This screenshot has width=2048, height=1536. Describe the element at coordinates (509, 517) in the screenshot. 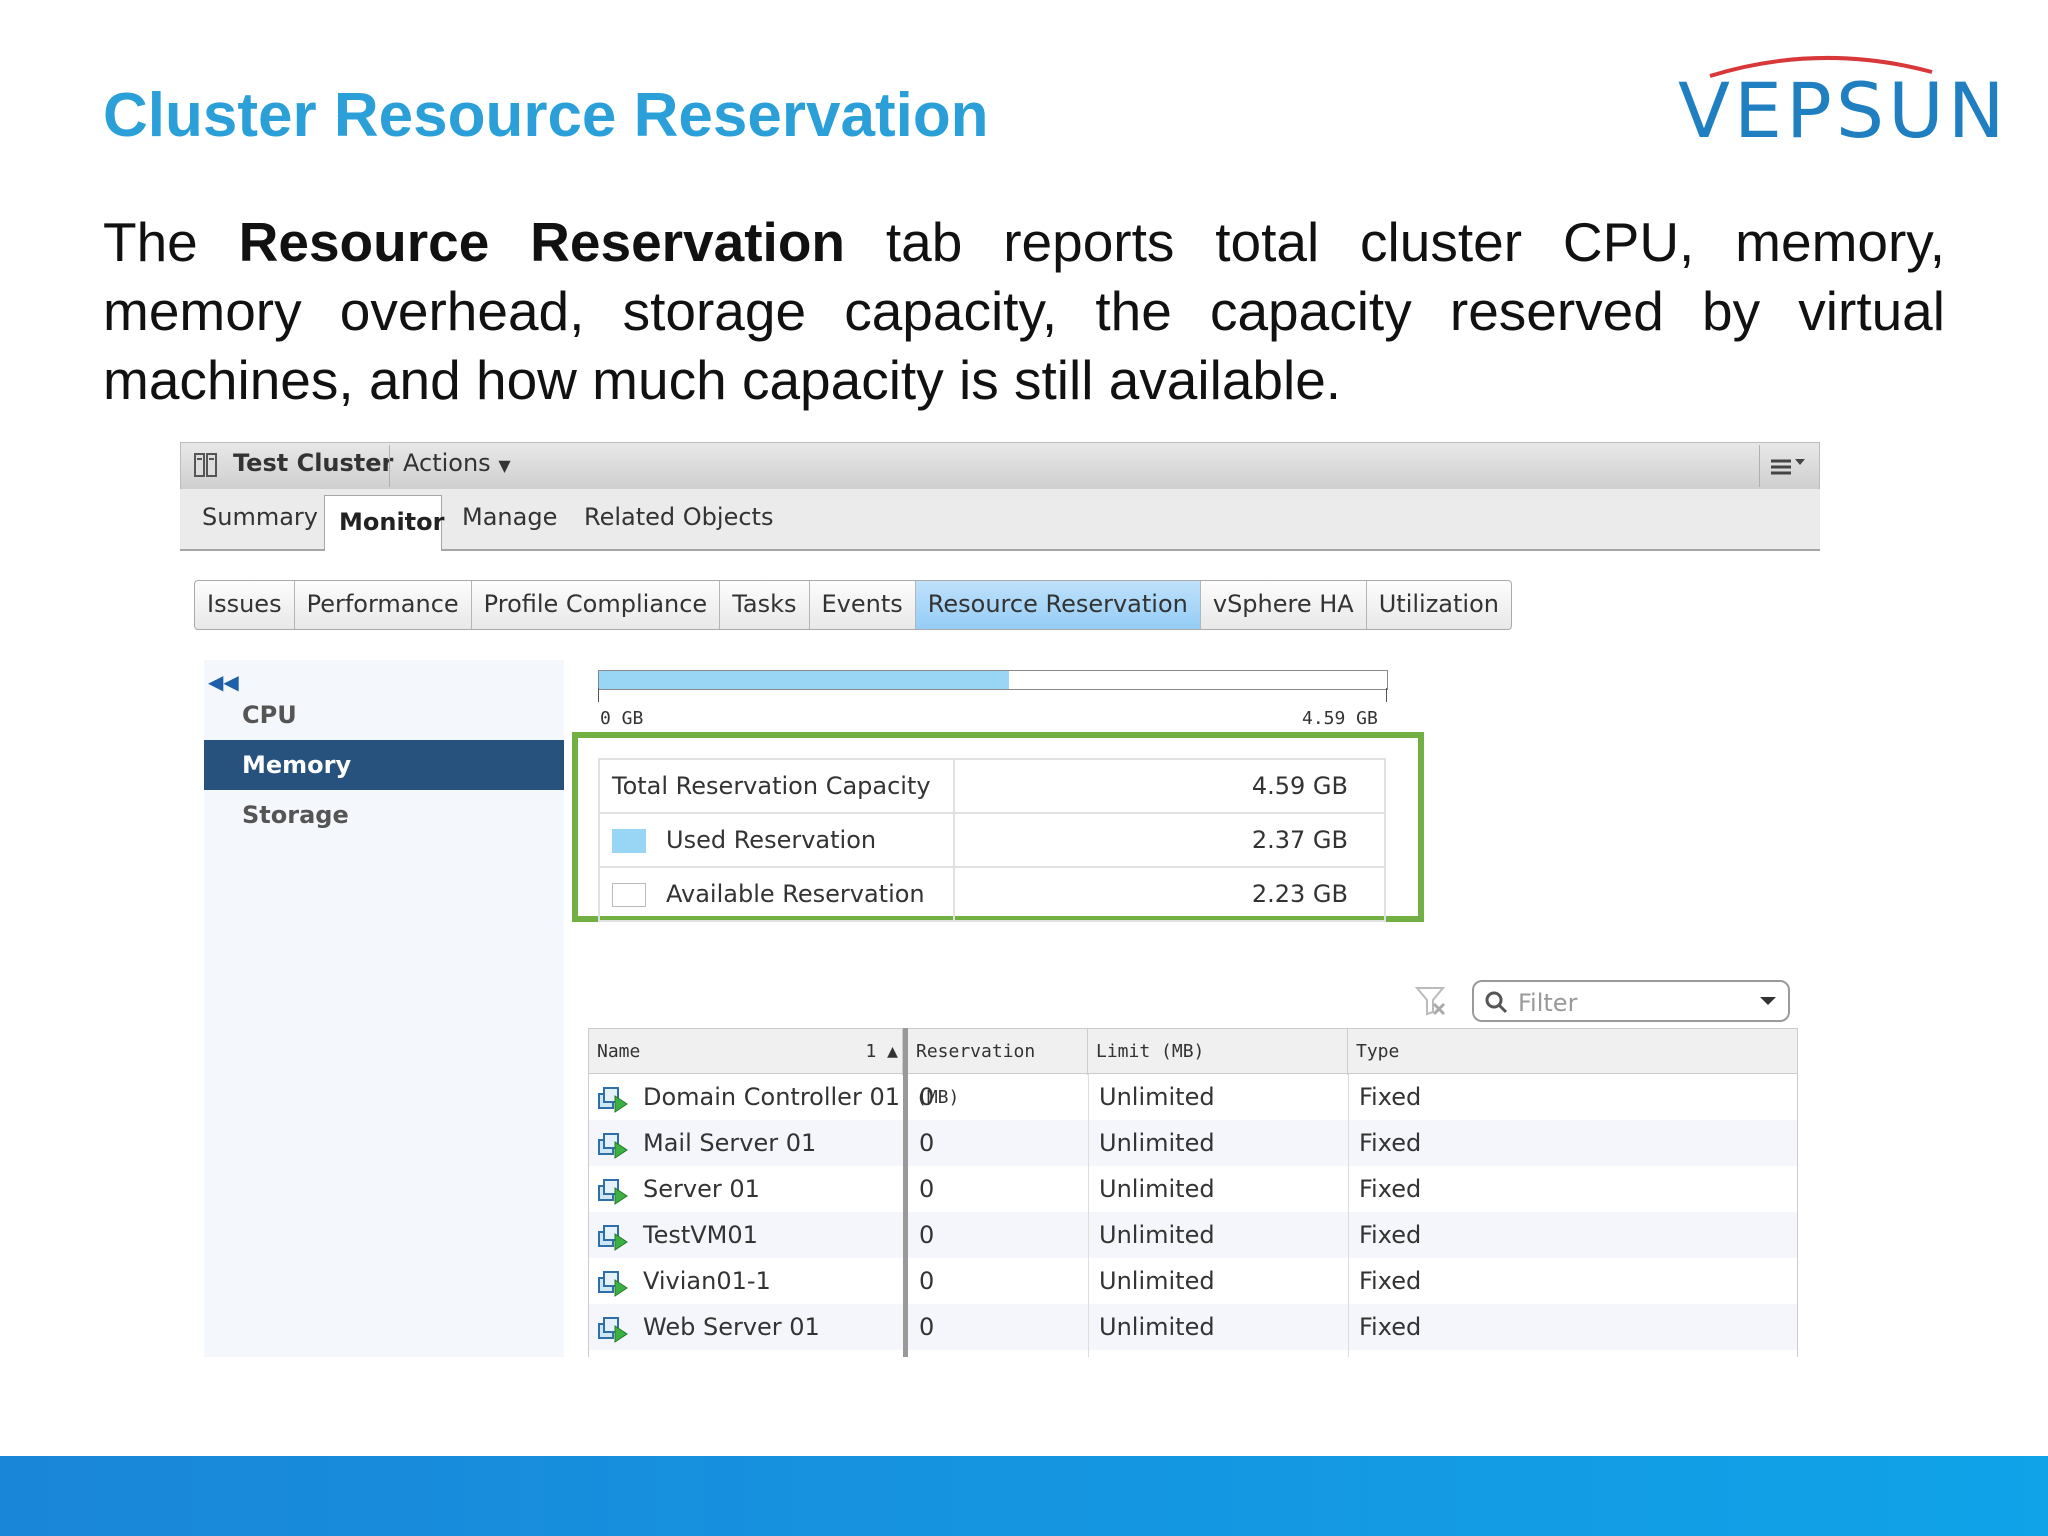

I see `tab-manage: Manage` at that location.